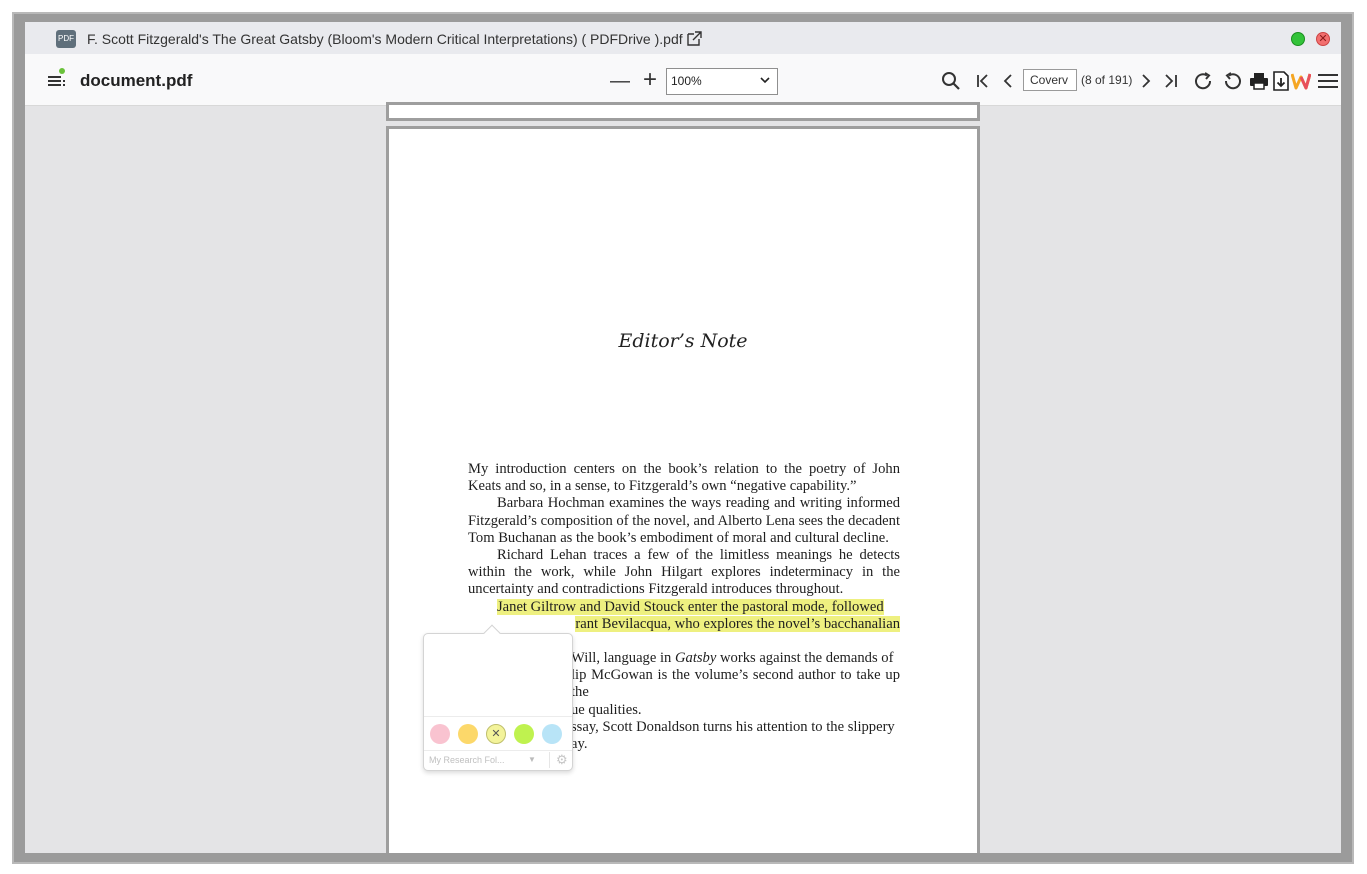 Image resolution: width=1367 pixels, height=874 pixels. I want to click on next-page-icon, so click(1146, 81).